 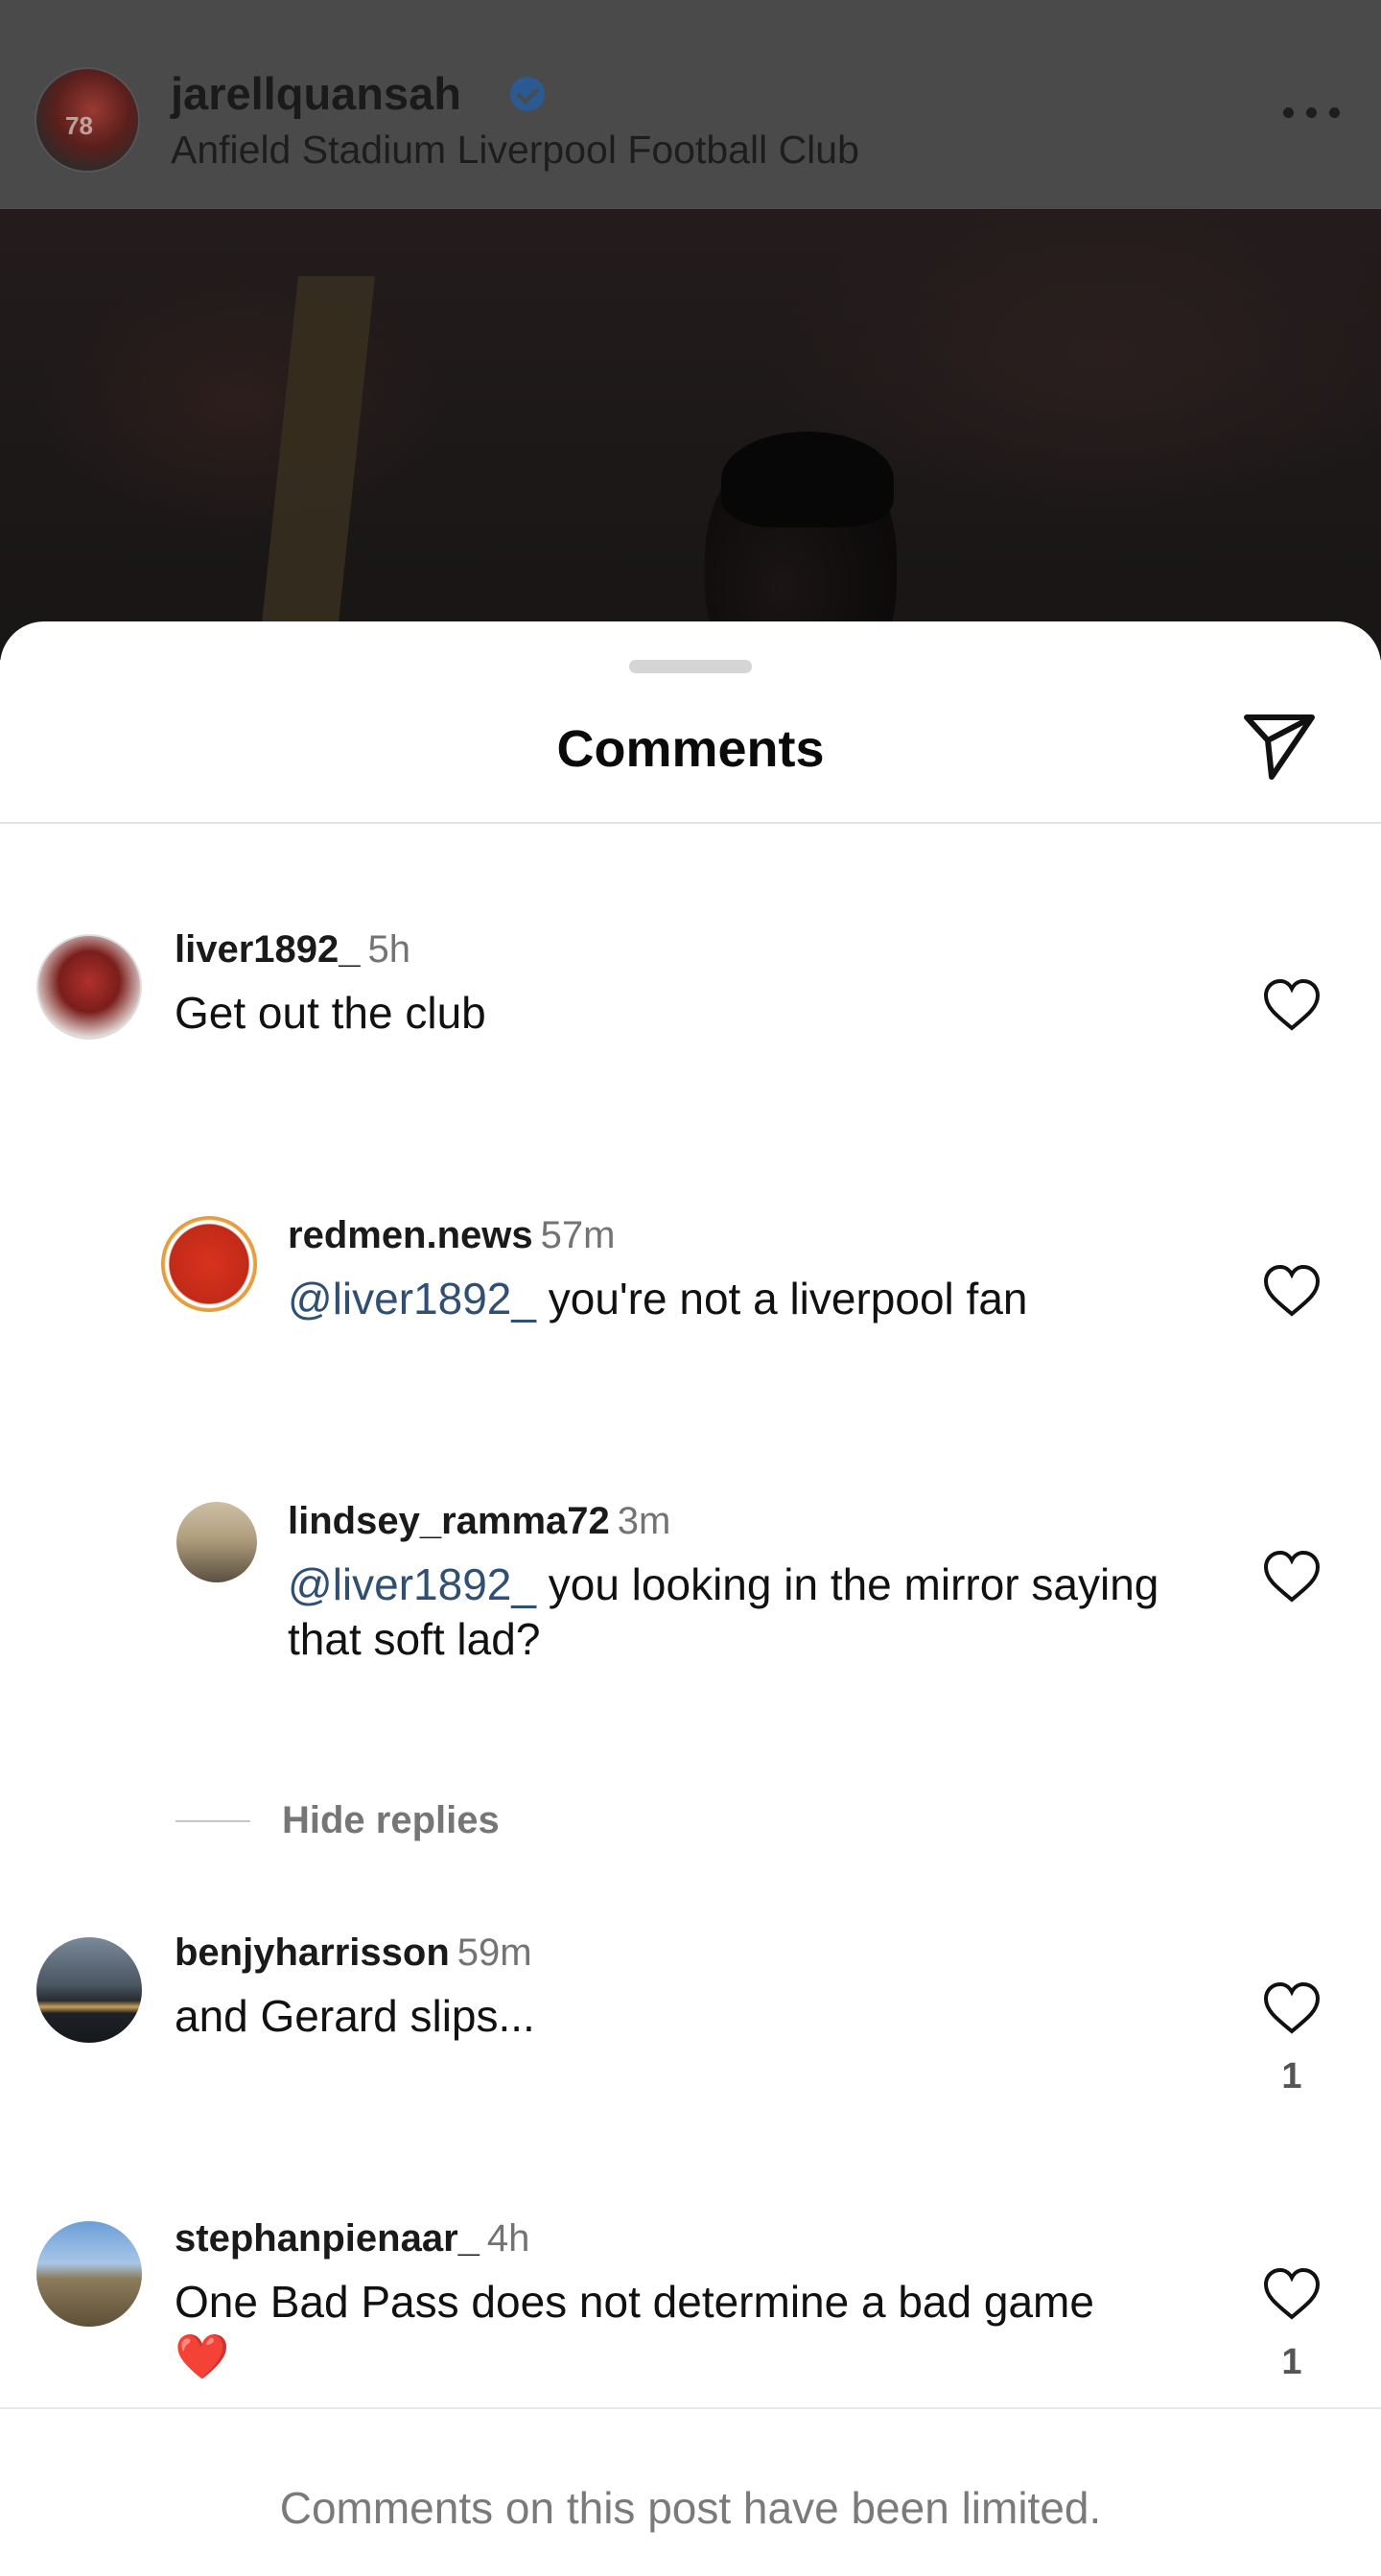 I want to click on comment-time: 3m, so click(x=644, y=1521).